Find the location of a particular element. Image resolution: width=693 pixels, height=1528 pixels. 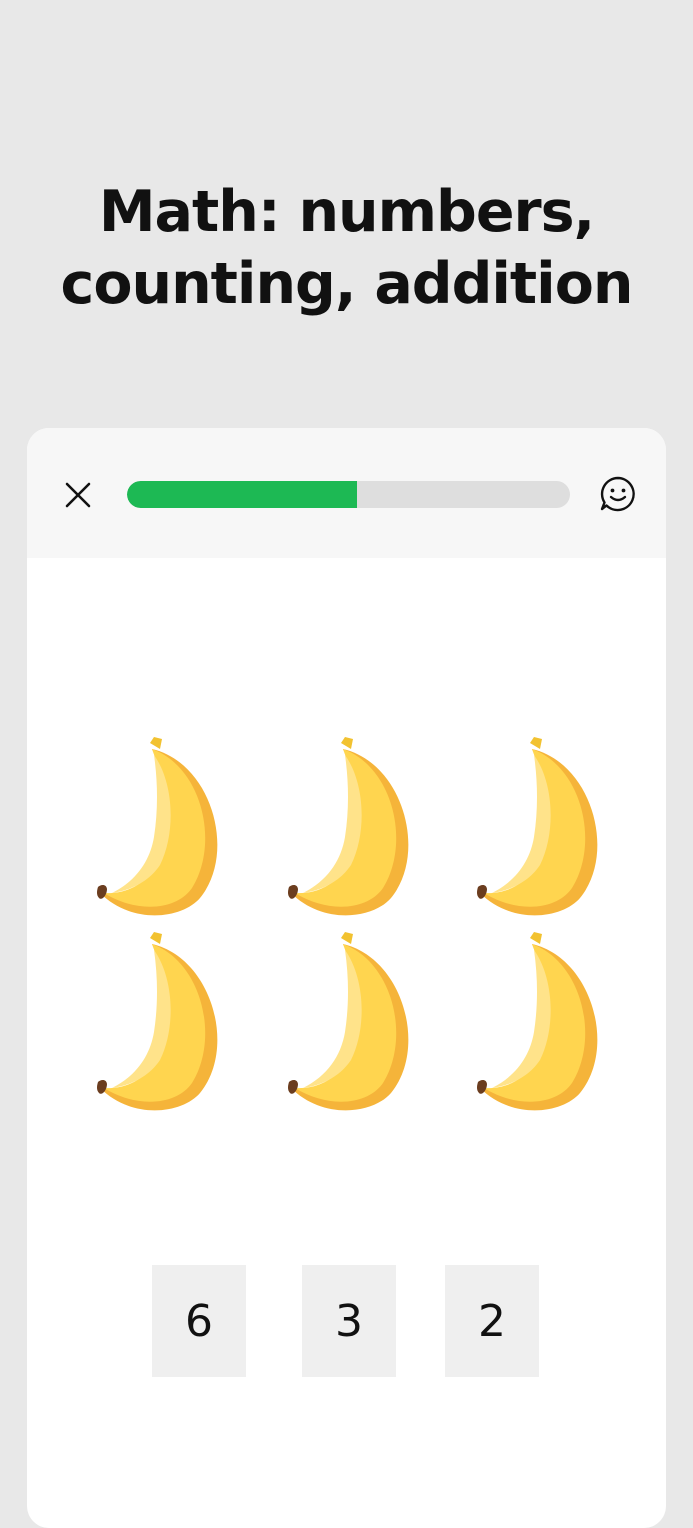

lesson-header is located at coordinates (346, 493).